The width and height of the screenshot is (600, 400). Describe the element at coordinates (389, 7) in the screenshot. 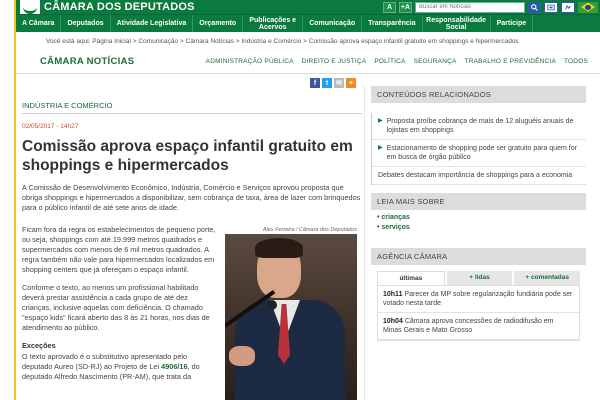

I see `font-decrease-button: A` at that location.